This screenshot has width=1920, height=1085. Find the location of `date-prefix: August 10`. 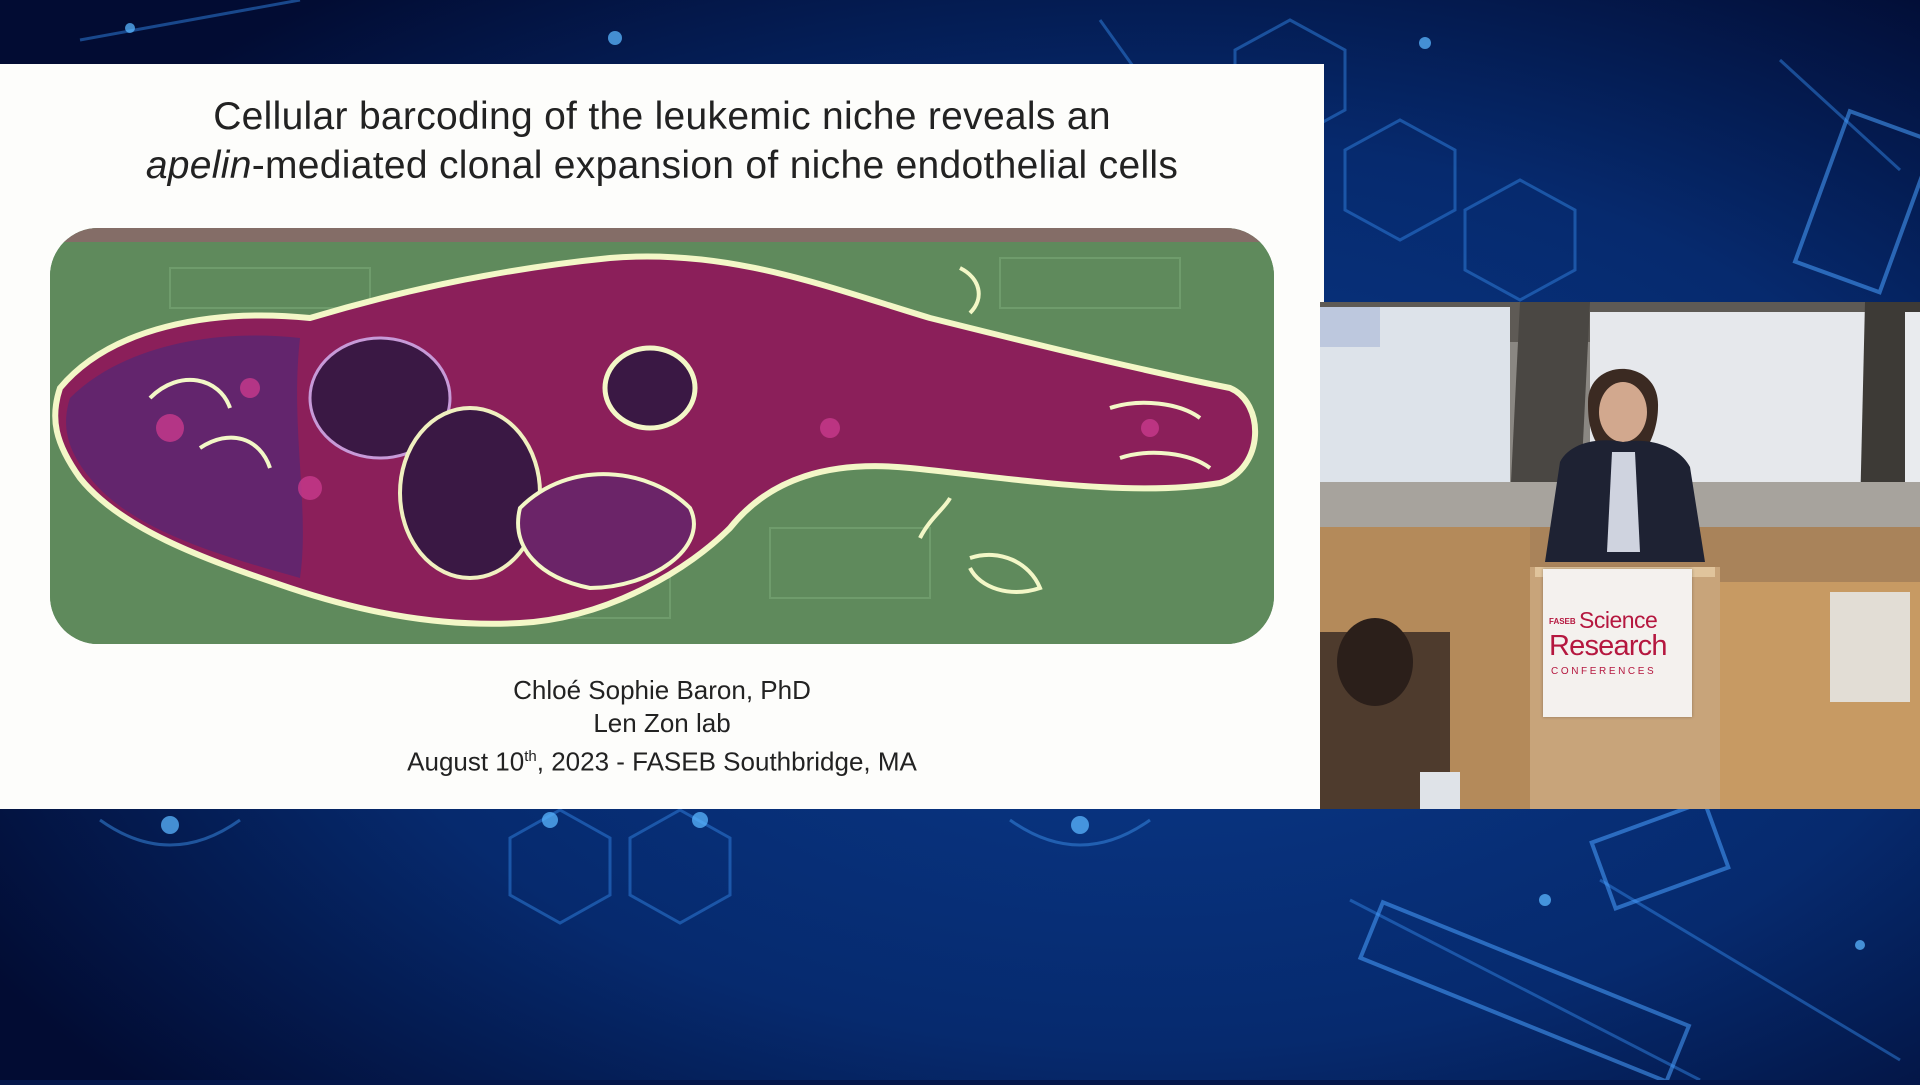

date-prefix: August 10 is located at coordinates (466, 761).